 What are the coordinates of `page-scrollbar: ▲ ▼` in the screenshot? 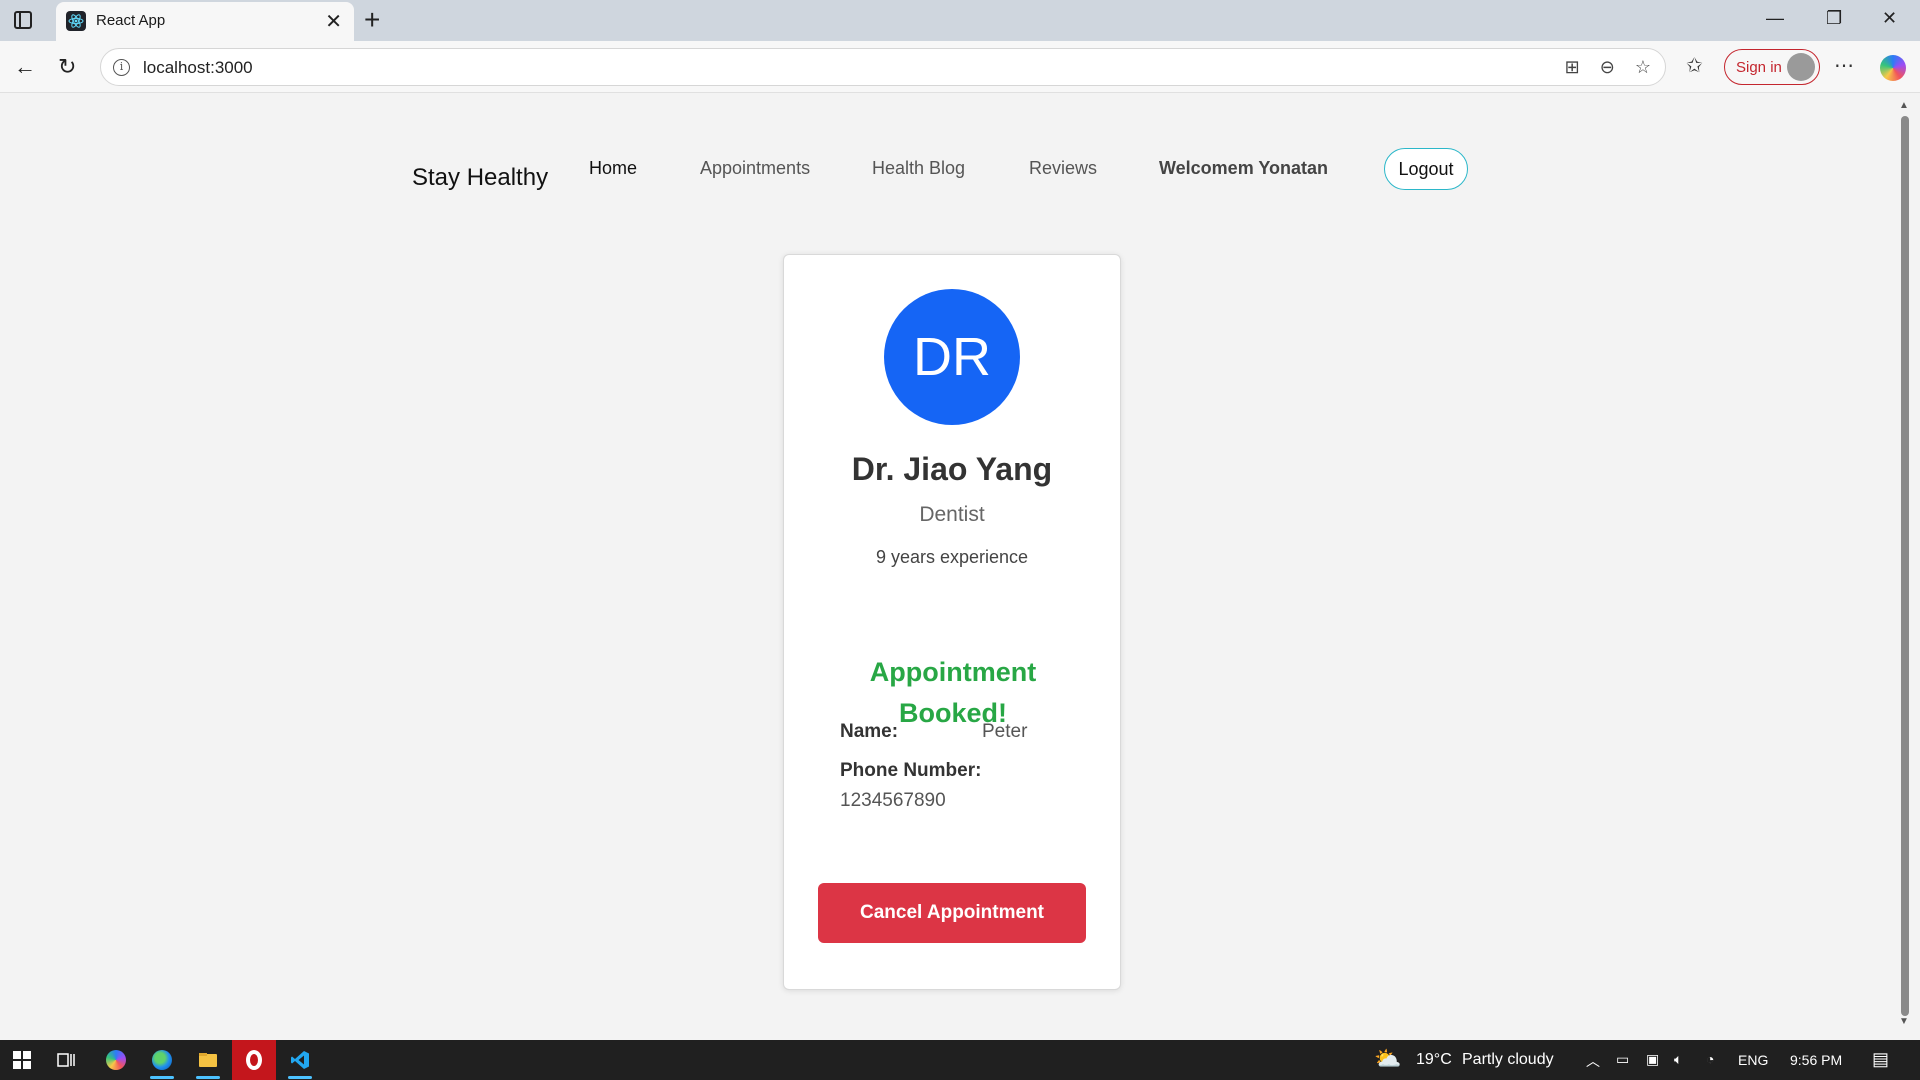 It's located at (1905, 567).